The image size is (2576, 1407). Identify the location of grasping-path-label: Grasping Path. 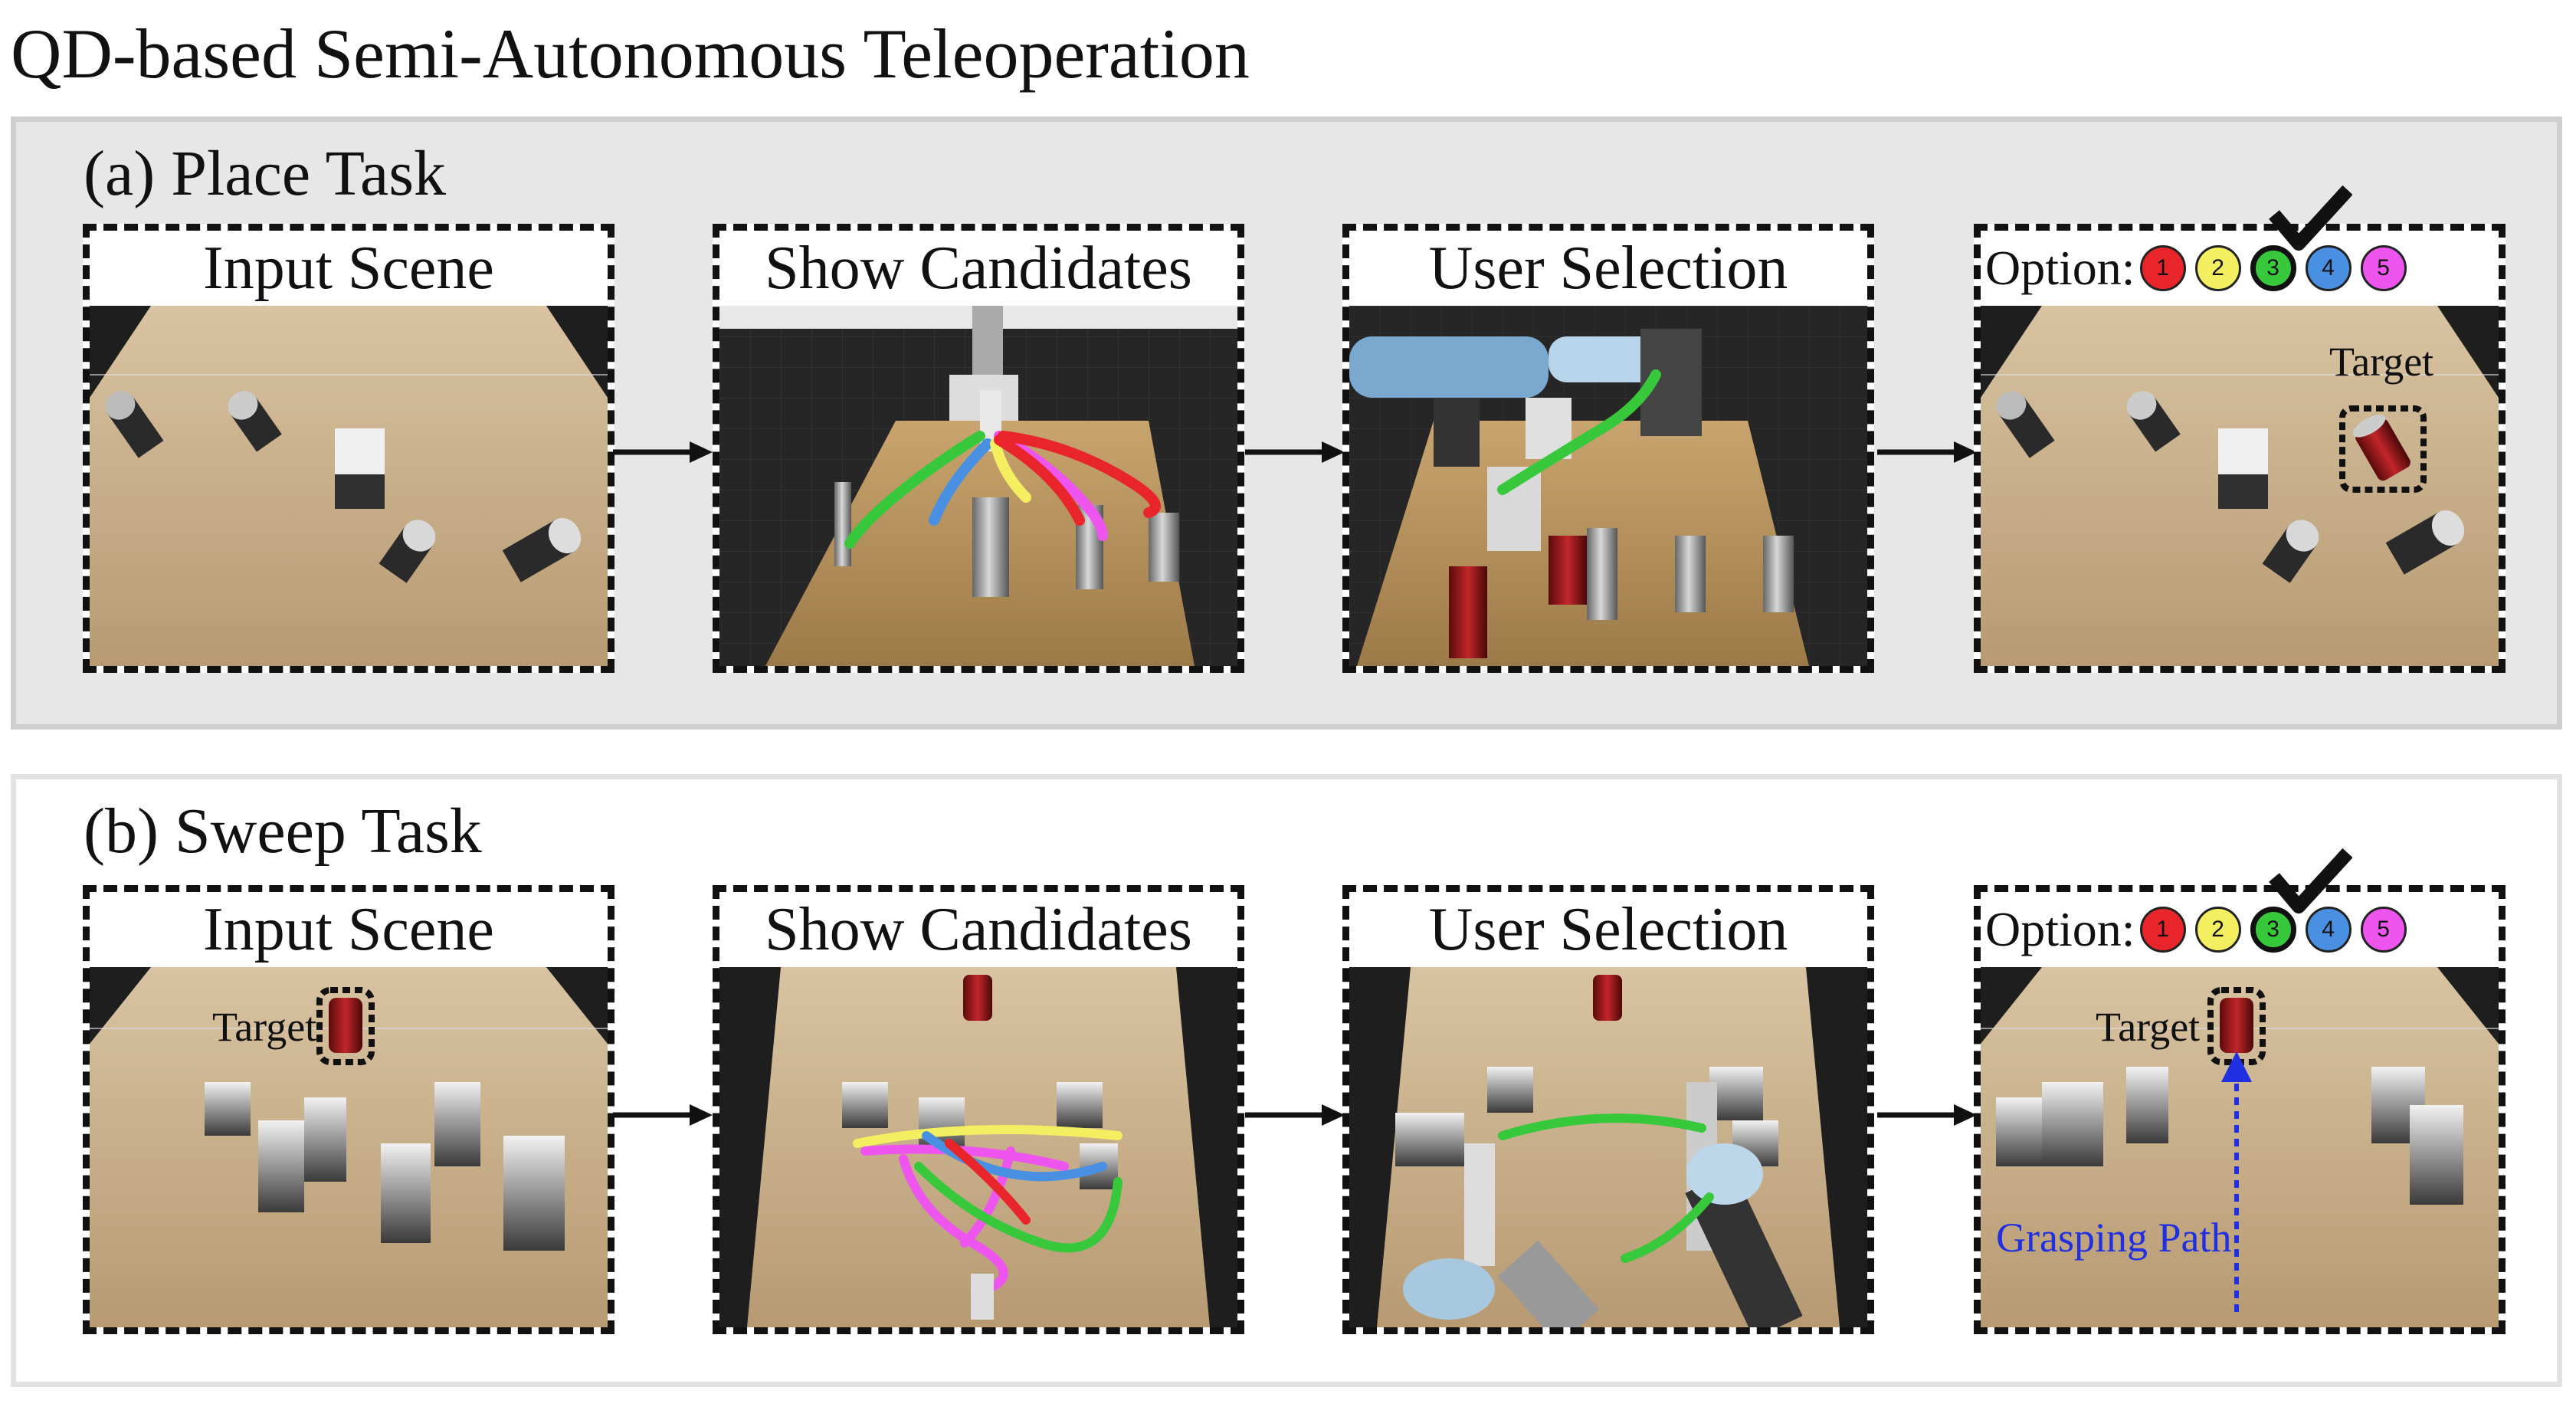
(2114, 1238).